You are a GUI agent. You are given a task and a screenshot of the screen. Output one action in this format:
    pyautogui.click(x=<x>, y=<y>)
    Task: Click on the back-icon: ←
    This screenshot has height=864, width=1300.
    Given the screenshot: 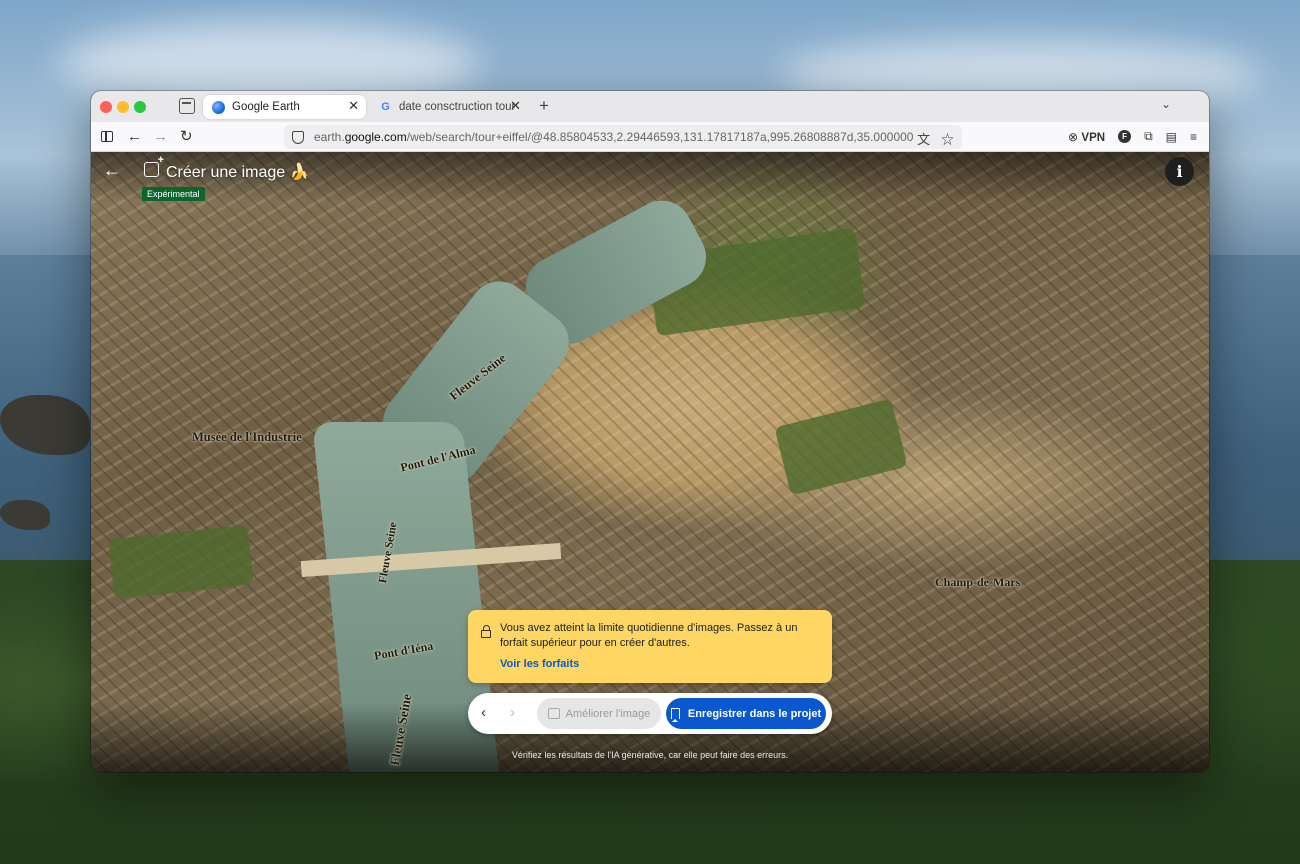 What is the action you would take?
    pyautogui.click(x=134, y=137)
    